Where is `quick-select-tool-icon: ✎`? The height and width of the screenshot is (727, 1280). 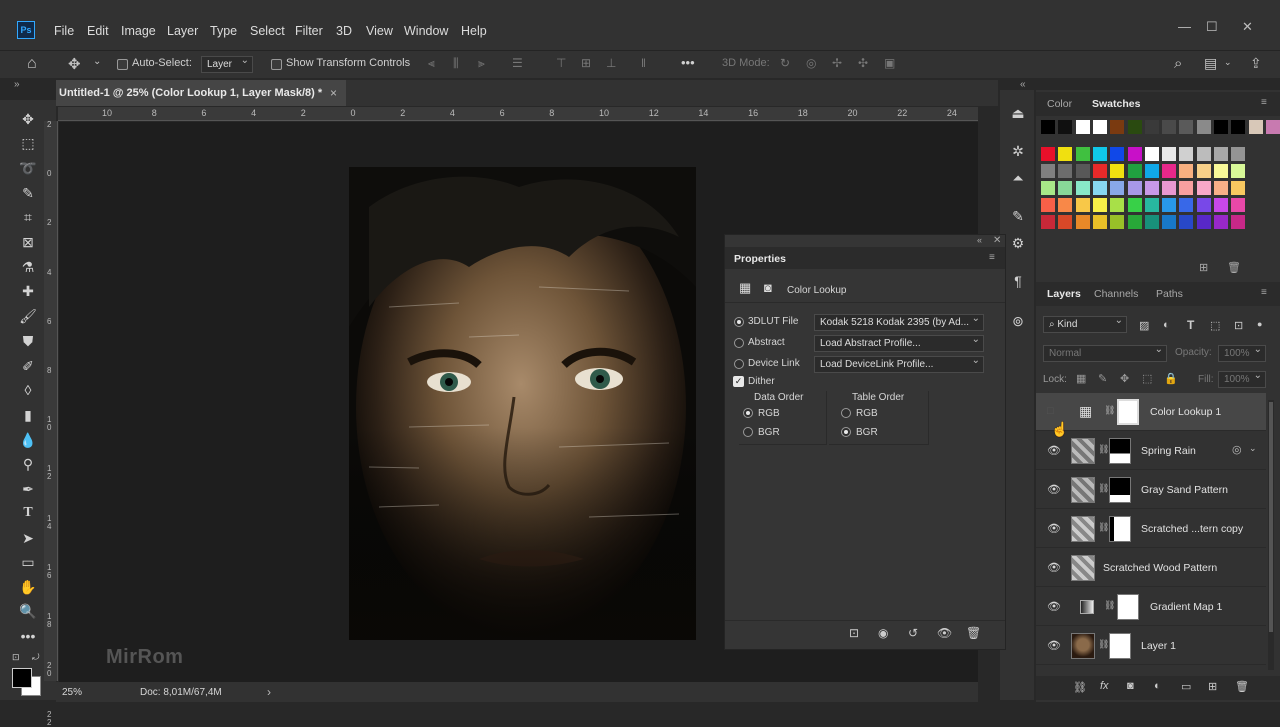 quick-select-tool-icon: ✎ is located at coordinates (28, 193).